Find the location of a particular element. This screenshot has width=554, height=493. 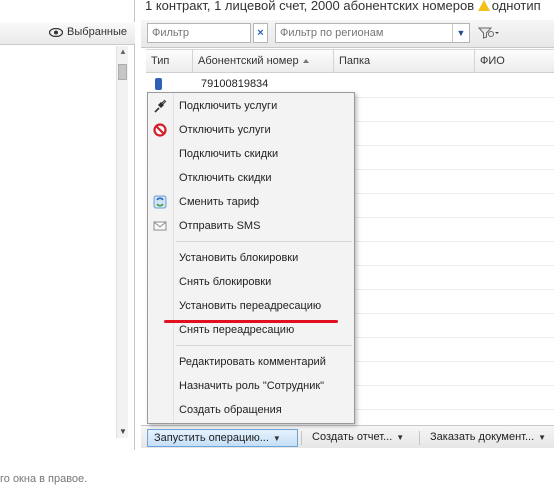

plug-icon is located at coordinates (160, 106).